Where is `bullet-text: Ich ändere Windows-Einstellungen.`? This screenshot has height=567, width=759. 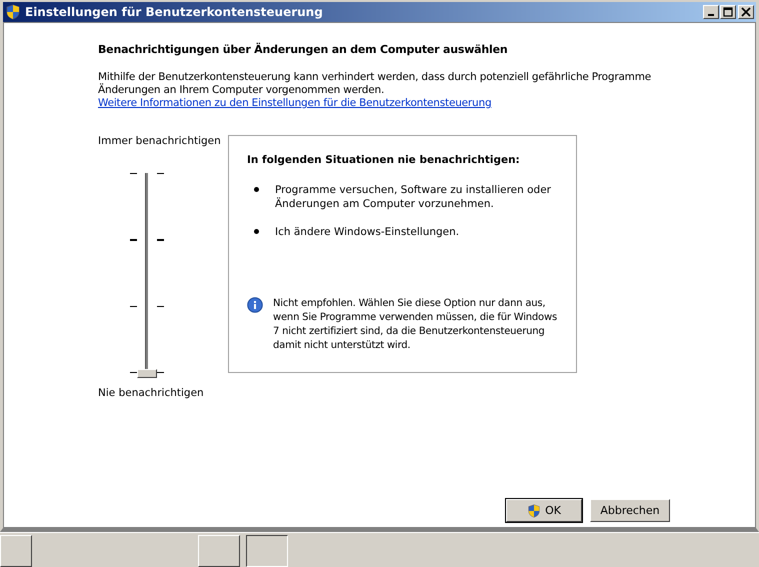
bullet-text: Ich ändere Windows-Einstellungen. is located at coordinates (367, 232).